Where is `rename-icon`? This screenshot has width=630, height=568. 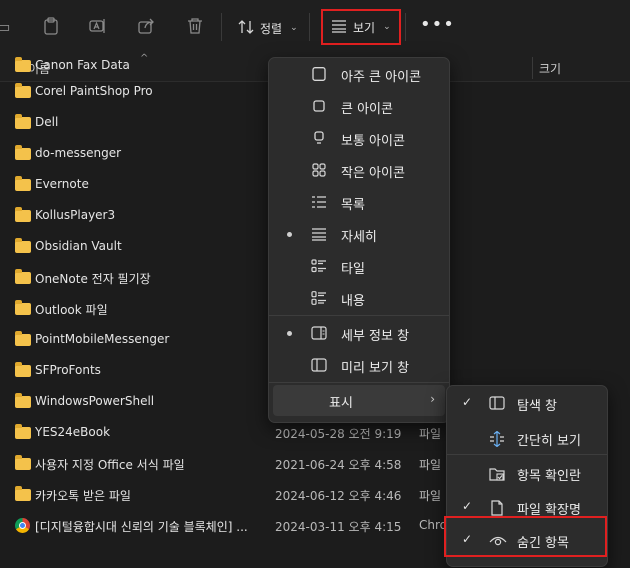
rename-icon is located at coordinates (98, 26).